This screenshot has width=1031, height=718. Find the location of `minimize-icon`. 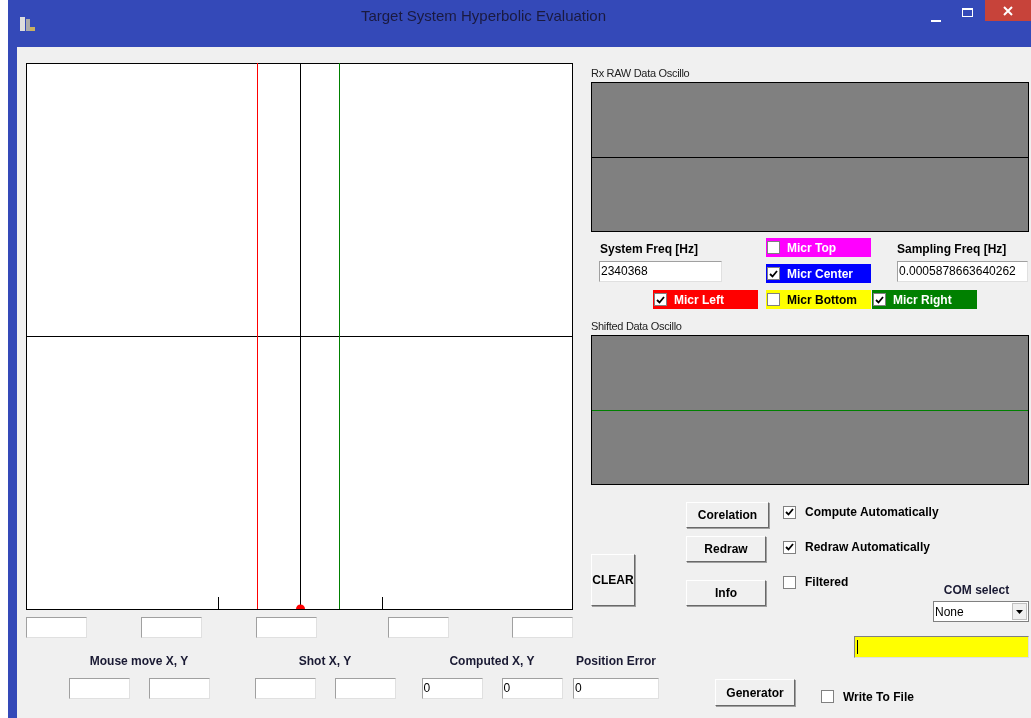

minimize-icon is located at coordinates (936, 21).